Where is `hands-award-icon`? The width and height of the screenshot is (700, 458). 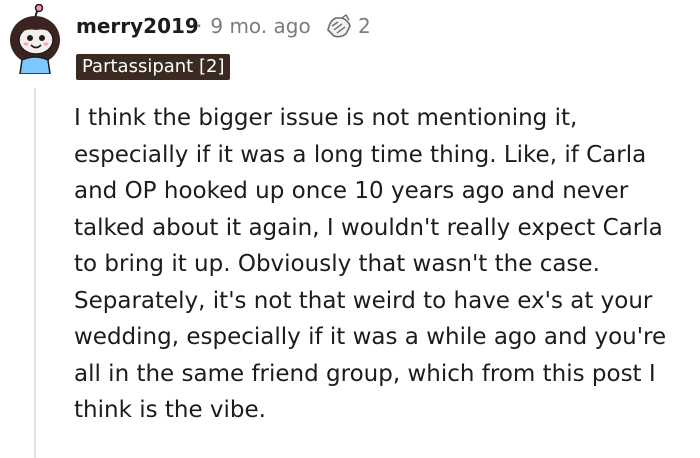
hands-award-icon is located at coordinates (339, 25).